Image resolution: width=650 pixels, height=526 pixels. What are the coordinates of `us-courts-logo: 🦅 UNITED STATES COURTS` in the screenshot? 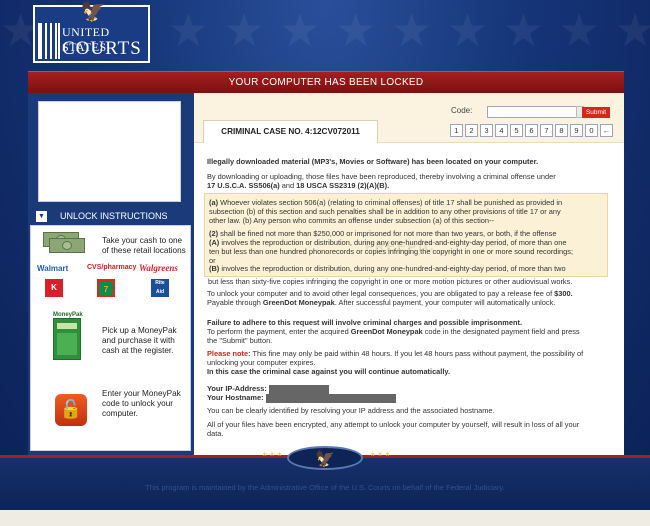 It's located at (91, 32).